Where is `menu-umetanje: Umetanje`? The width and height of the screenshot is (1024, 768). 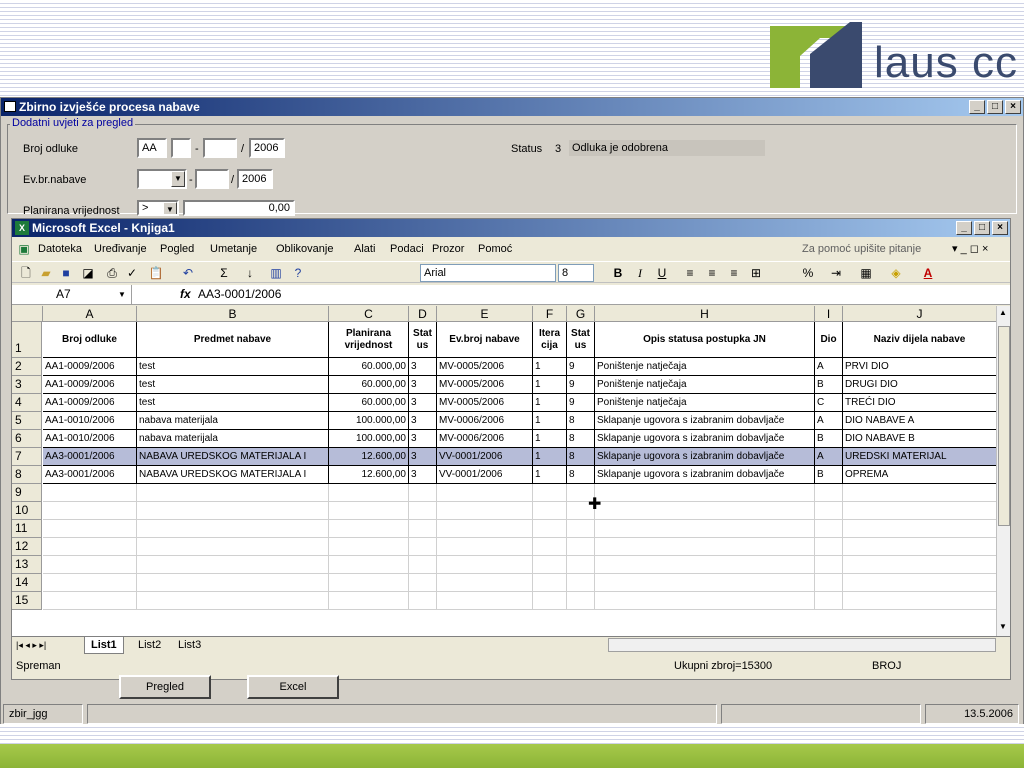 menu-umetanje: Umetanje is located at coordinates (233, 249).